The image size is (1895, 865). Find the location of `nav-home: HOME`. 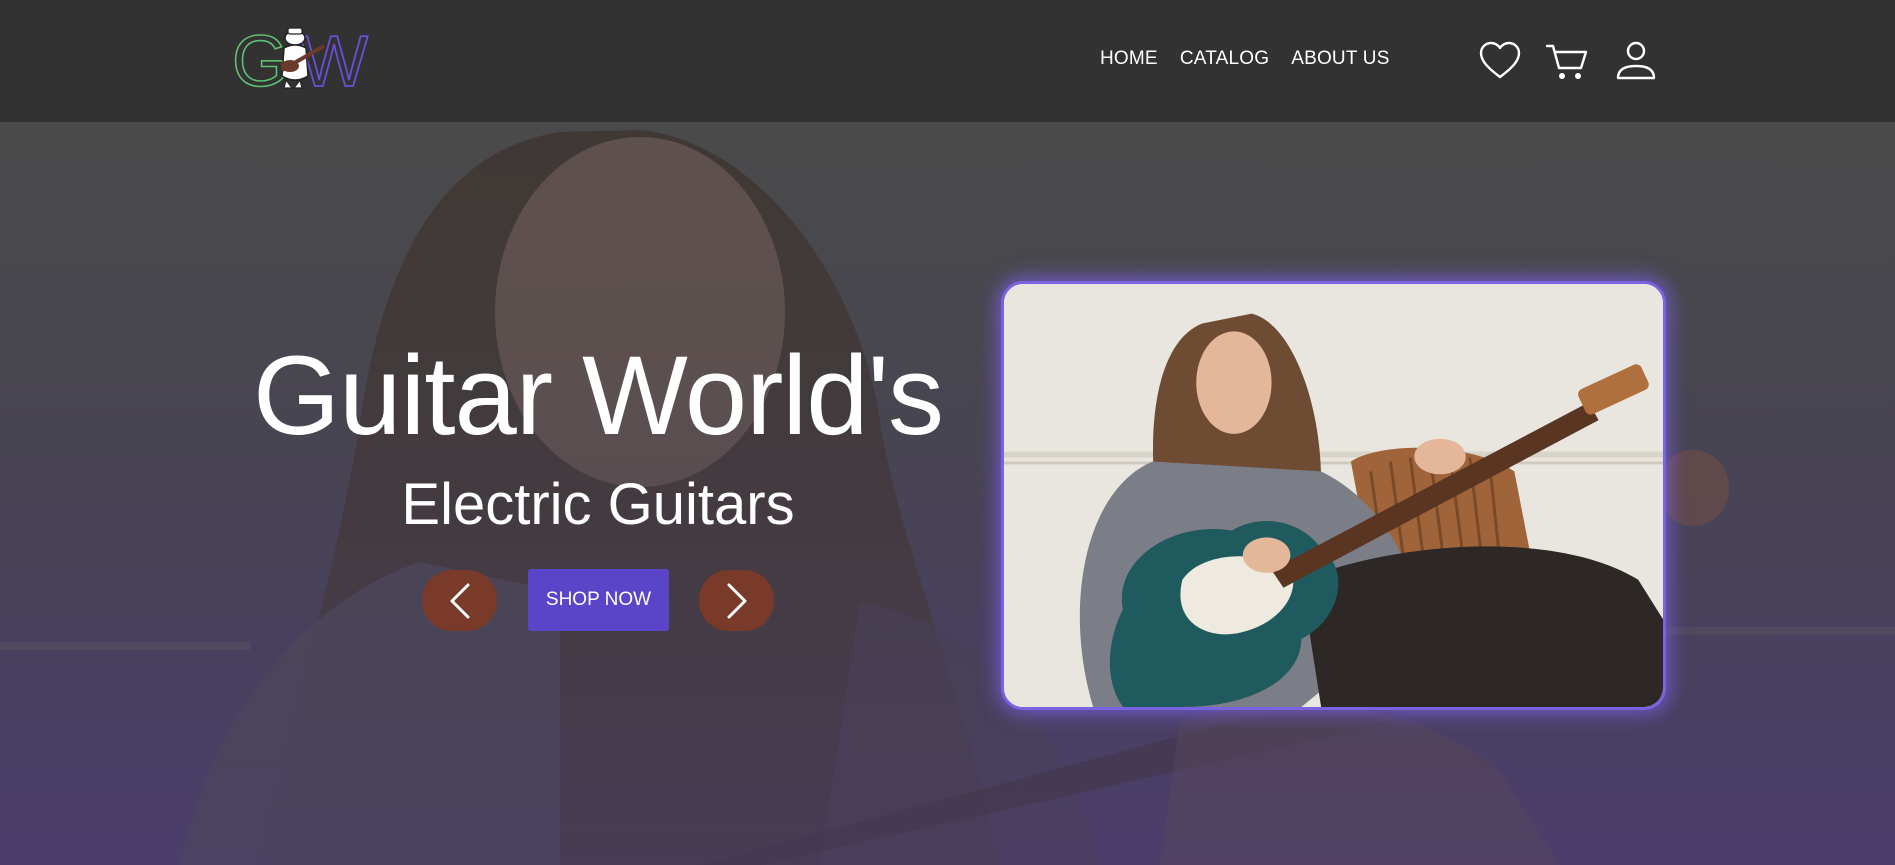

nav-home: HOME is located at coordinates (1129, 59).